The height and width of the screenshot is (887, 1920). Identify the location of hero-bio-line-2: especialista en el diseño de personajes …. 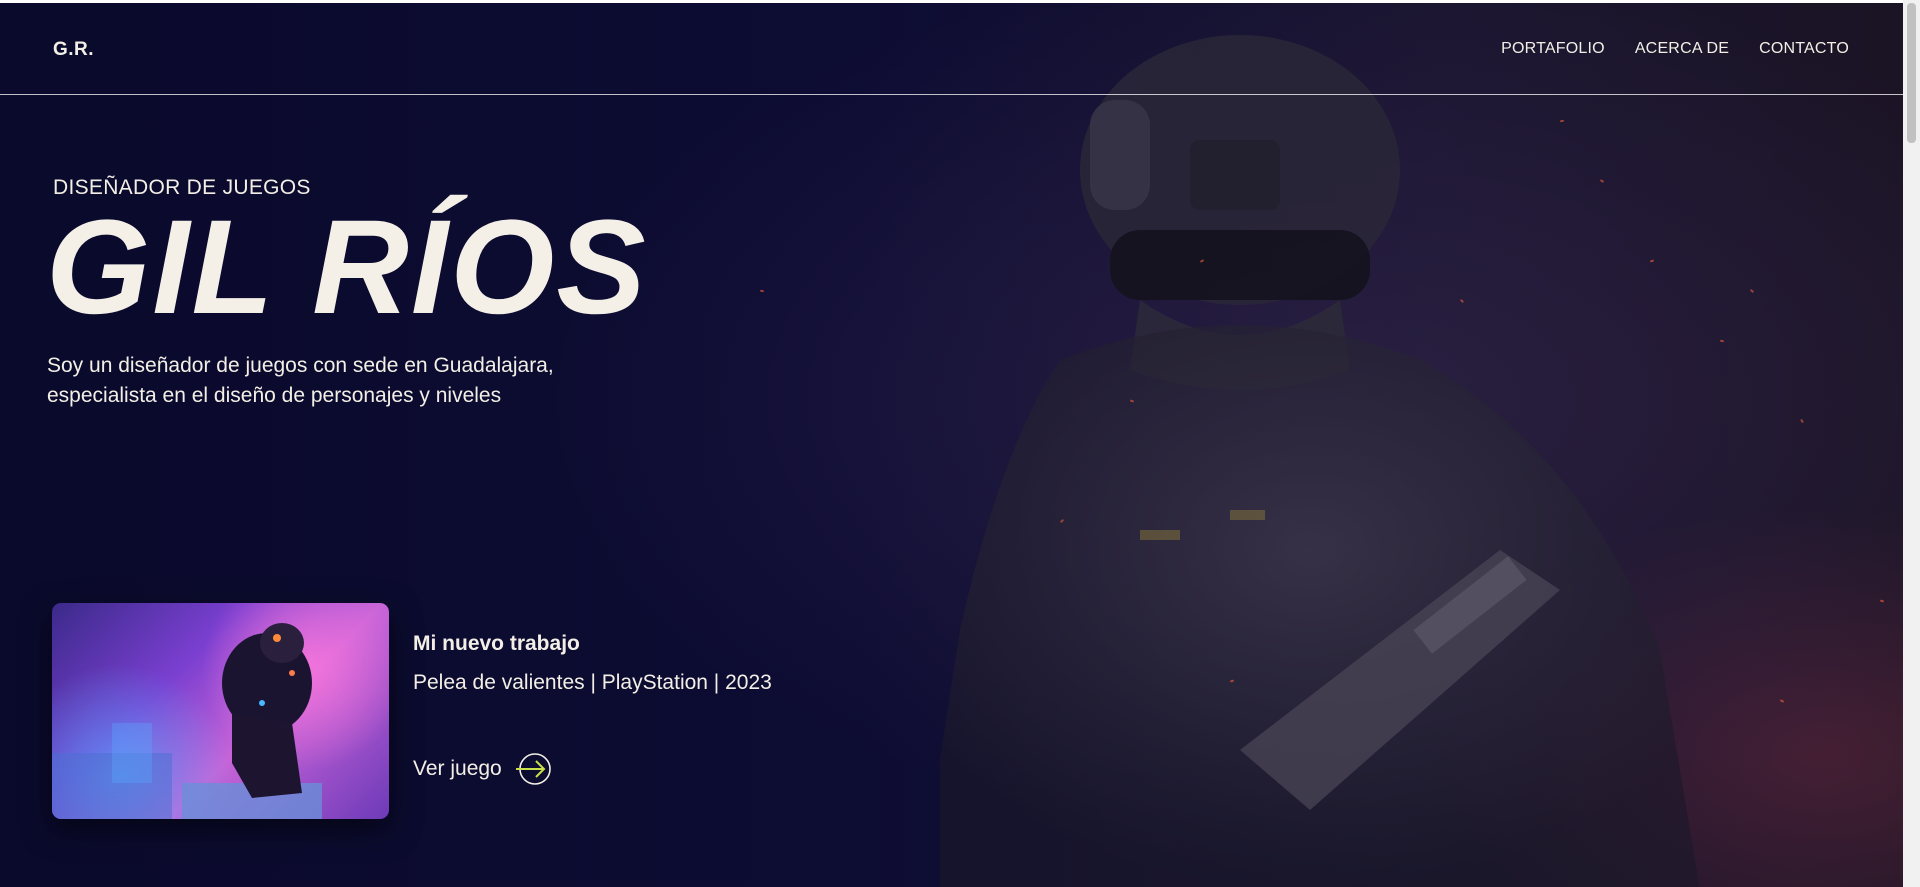
(274, 395).